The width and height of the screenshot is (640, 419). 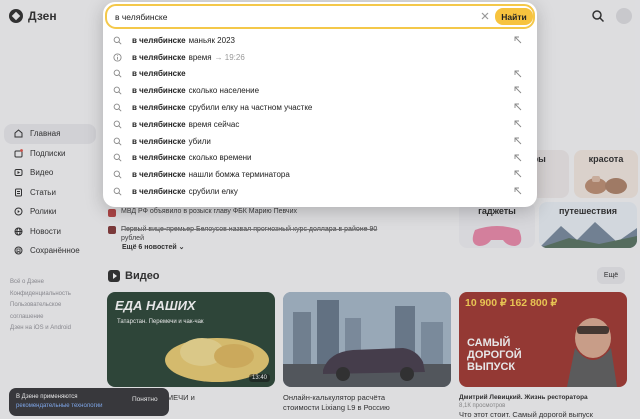 I want to click on sidebar-item-clips: Ролики, so click(x=50, y=212).